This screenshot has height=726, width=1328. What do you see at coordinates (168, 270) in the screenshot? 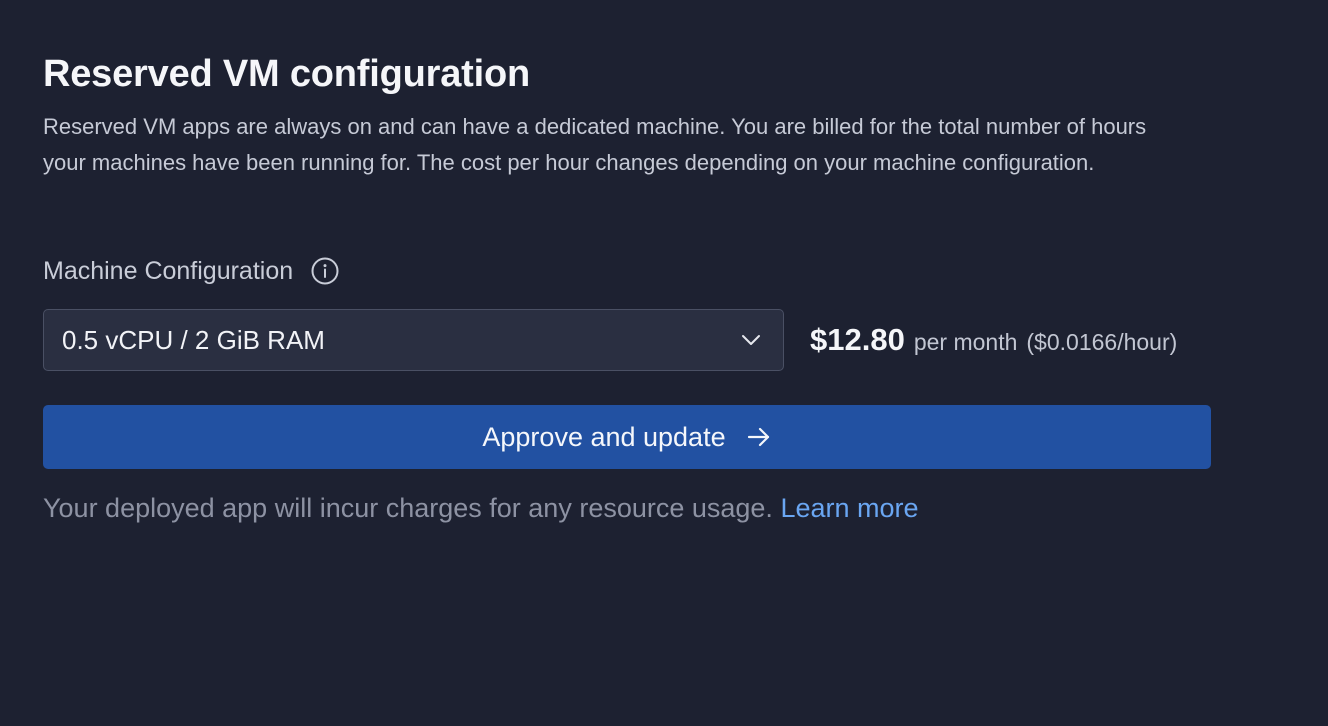
I see `machine-config-label: Machine Configuration` at bounding box center [168, 270].